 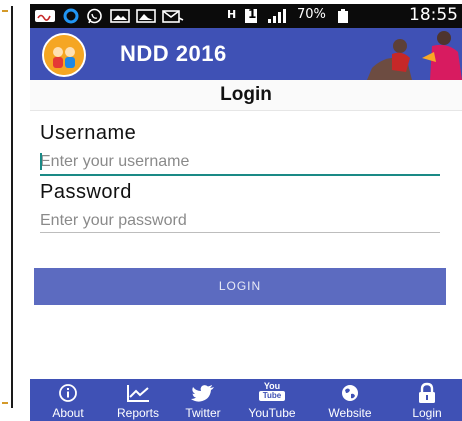 I want to click on signal-icon, so click(x=277, y=16).